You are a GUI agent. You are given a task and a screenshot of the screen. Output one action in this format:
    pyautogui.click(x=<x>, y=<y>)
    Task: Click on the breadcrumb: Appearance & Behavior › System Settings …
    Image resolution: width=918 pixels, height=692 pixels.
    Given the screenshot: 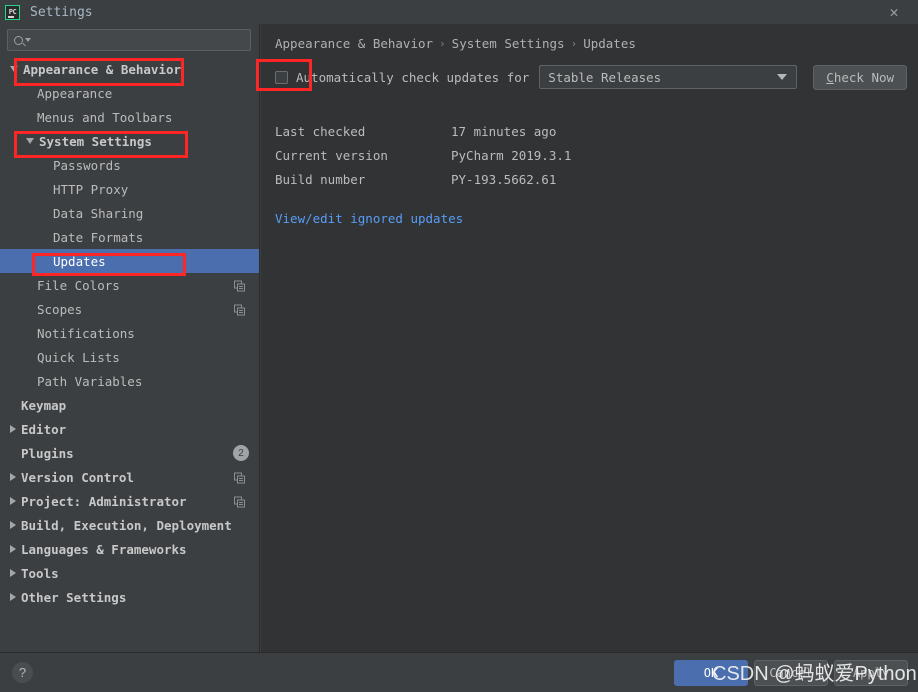 What is the action you would take?
    pyautogui.click(x=589, y=37)
    